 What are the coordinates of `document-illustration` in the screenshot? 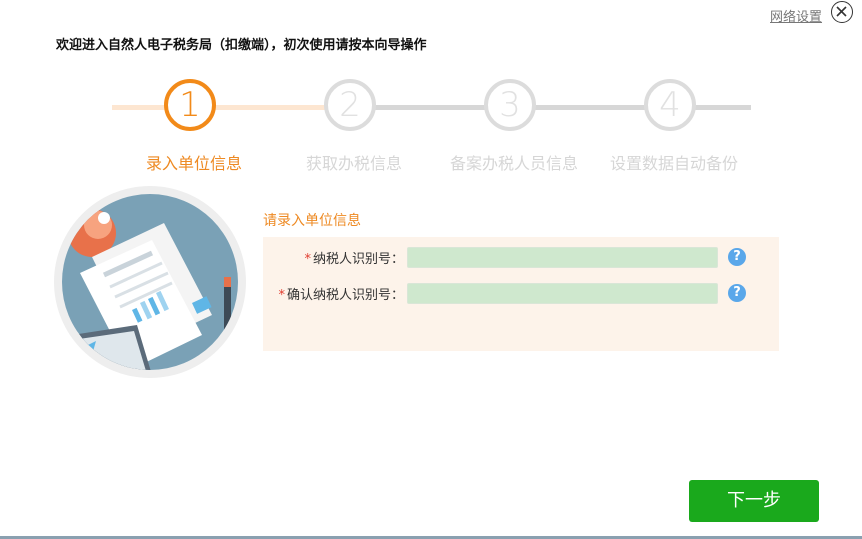 It's located at (150, 282).